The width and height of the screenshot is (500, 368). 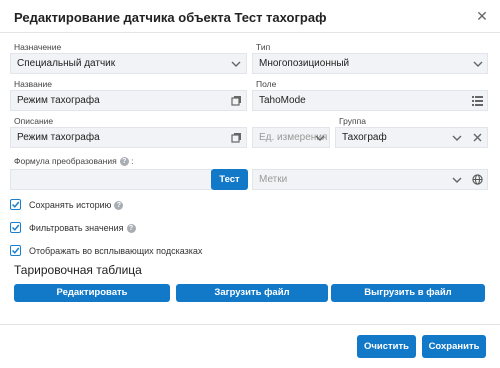 What do you see at coordinates (92, 293) in the screenshot?
I see `edit-button: Редактировать` at bounding box center [92, 293].